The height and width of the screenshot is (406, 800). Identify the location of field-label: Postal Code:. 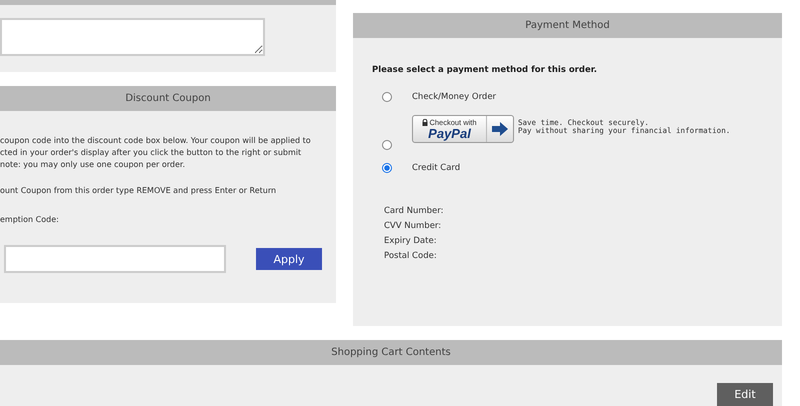
(411, 256).